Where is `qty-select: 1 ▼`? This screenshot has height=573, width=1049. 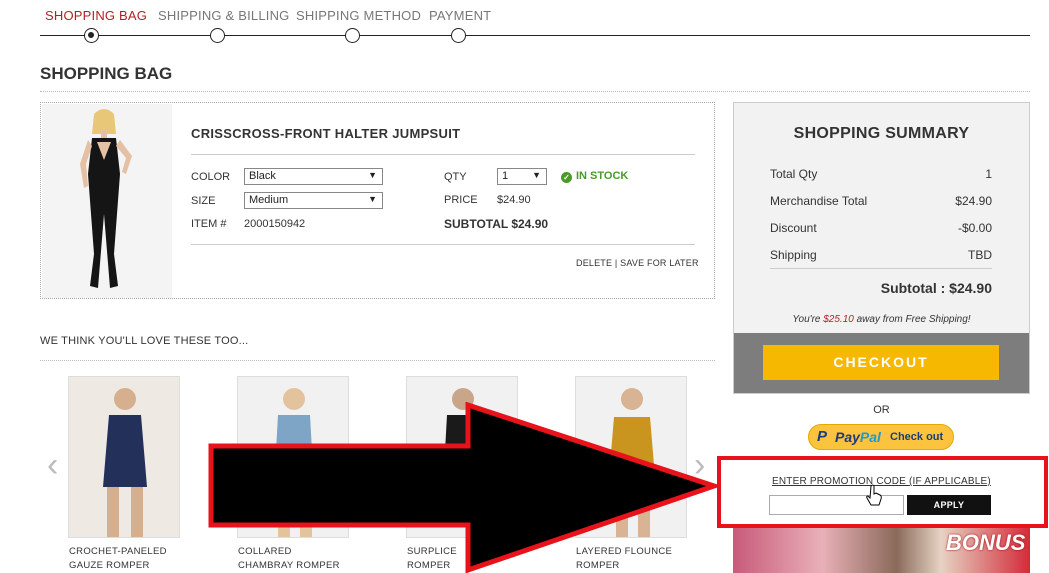
qty-select: 1 ▼ is located at coordinates (522, 176).